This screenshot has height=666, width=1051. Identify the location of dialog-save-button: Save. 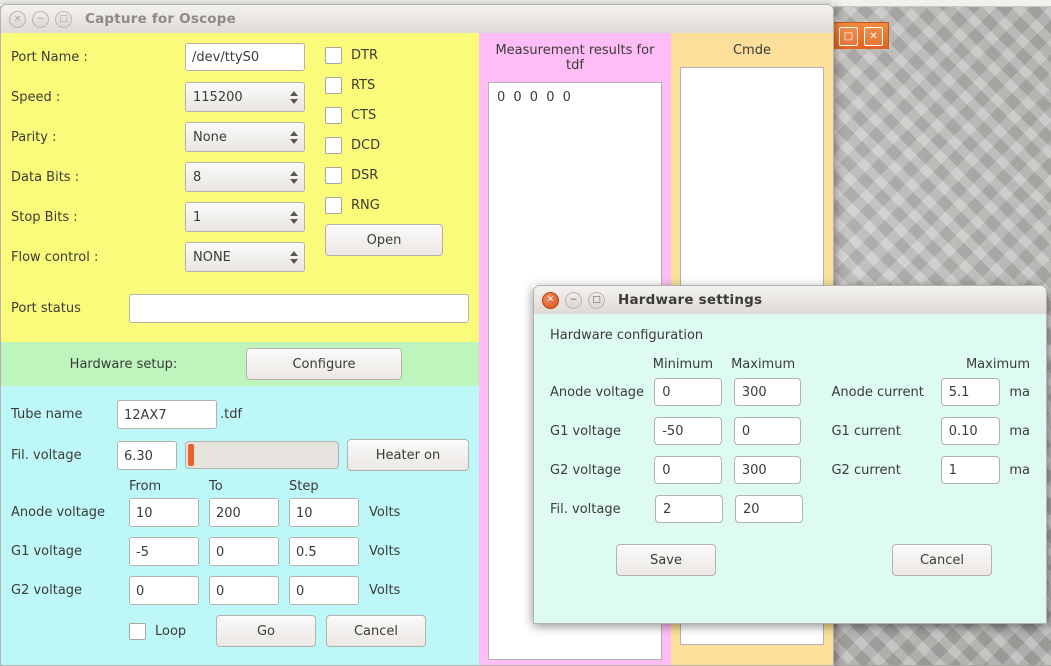
(666, 560).